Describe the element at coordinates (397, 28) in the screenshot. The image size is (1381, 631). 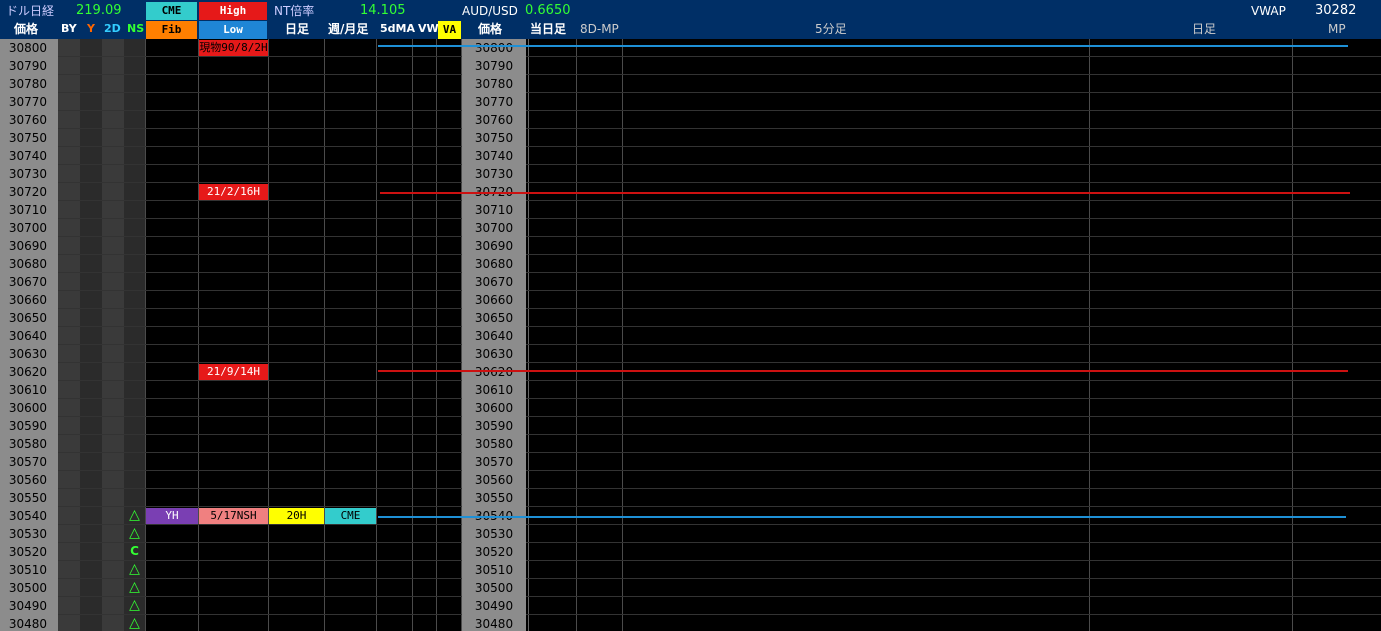
I see `5dma-column-header: 5dMA` at that location.